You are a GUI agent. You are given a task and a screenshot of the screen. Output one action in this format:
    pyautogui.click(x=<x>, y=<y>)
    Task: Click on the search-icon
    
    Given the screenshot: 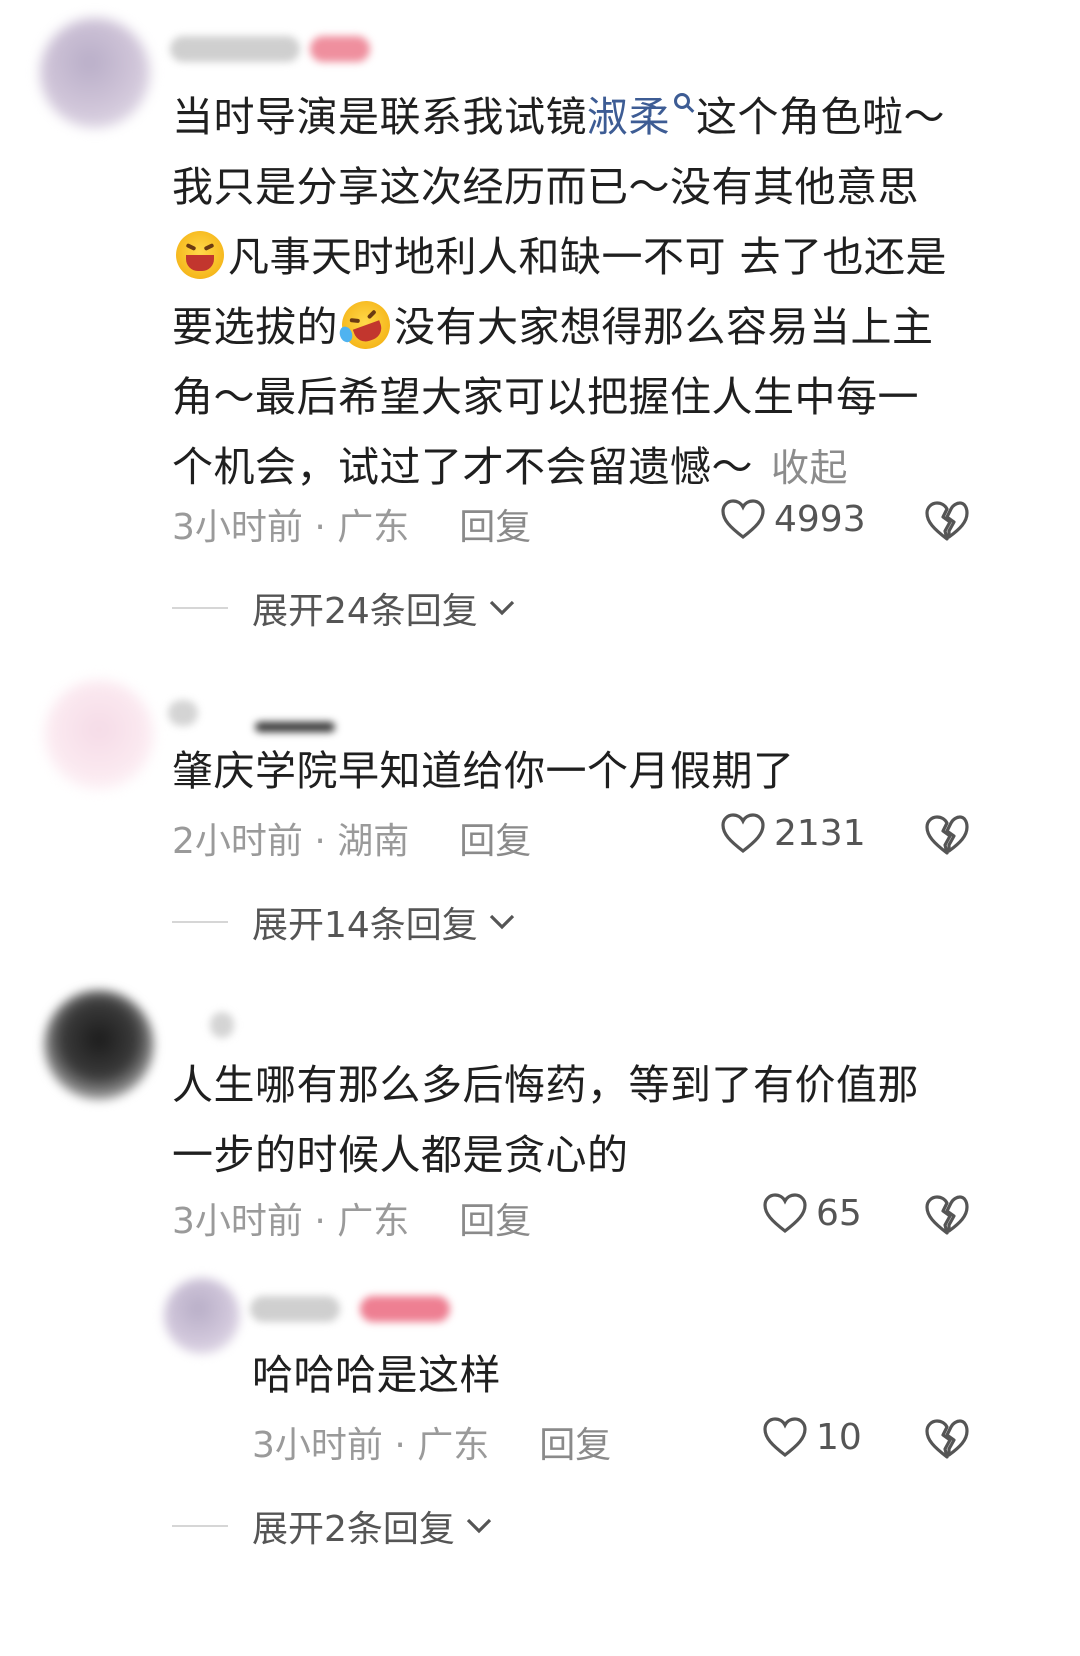 What is the action you would take?
    pyautogui.click(x=682, y=101)
    